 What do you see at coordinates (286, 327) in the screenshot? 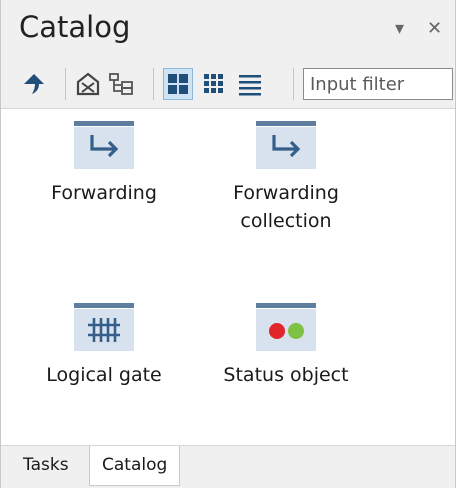
I see `status-object-icon` at bounding box center [286, 327].